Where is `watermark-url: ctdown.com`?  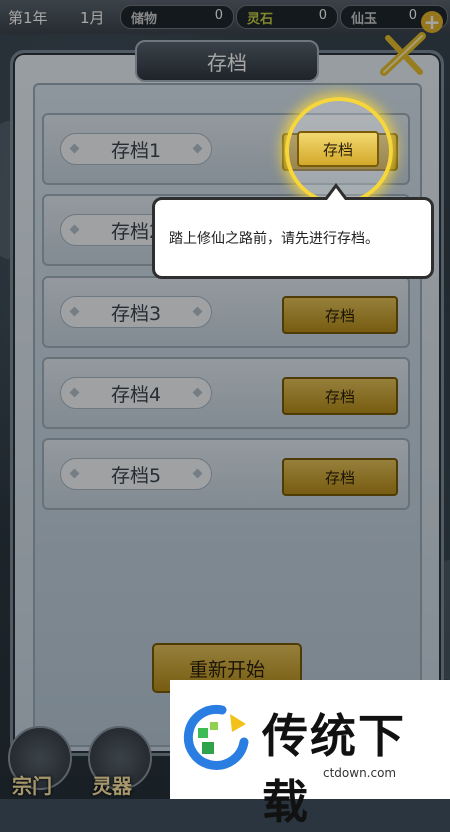 watermark-url: ctdown.com is located at coordinates (360, 773).